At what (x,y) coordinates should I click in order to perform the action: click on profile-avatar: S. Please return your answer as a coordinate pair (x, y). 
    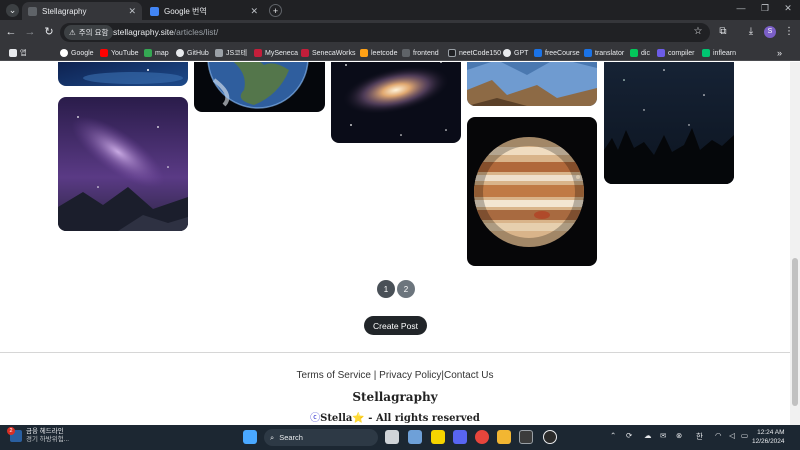
    Looking at the image, I should click on (770, 32).